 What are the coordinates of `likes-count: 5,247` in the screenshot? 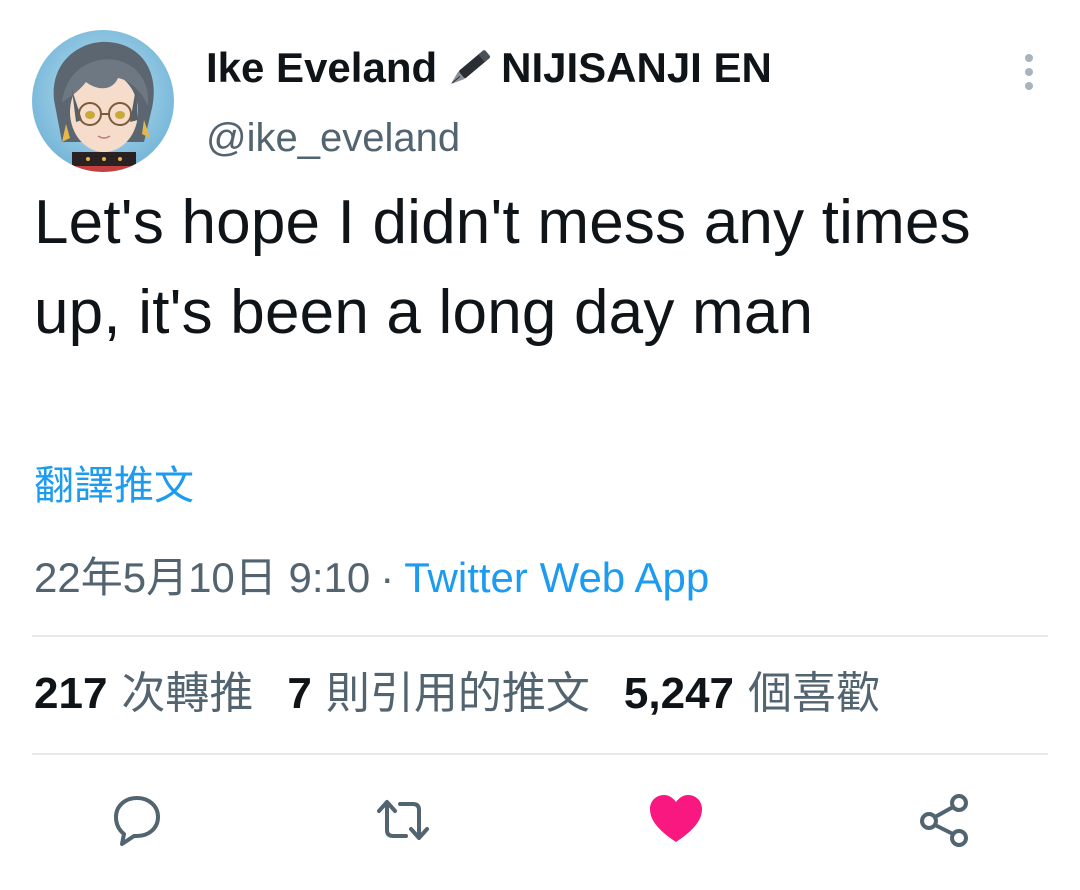 It's located at (679, 693).